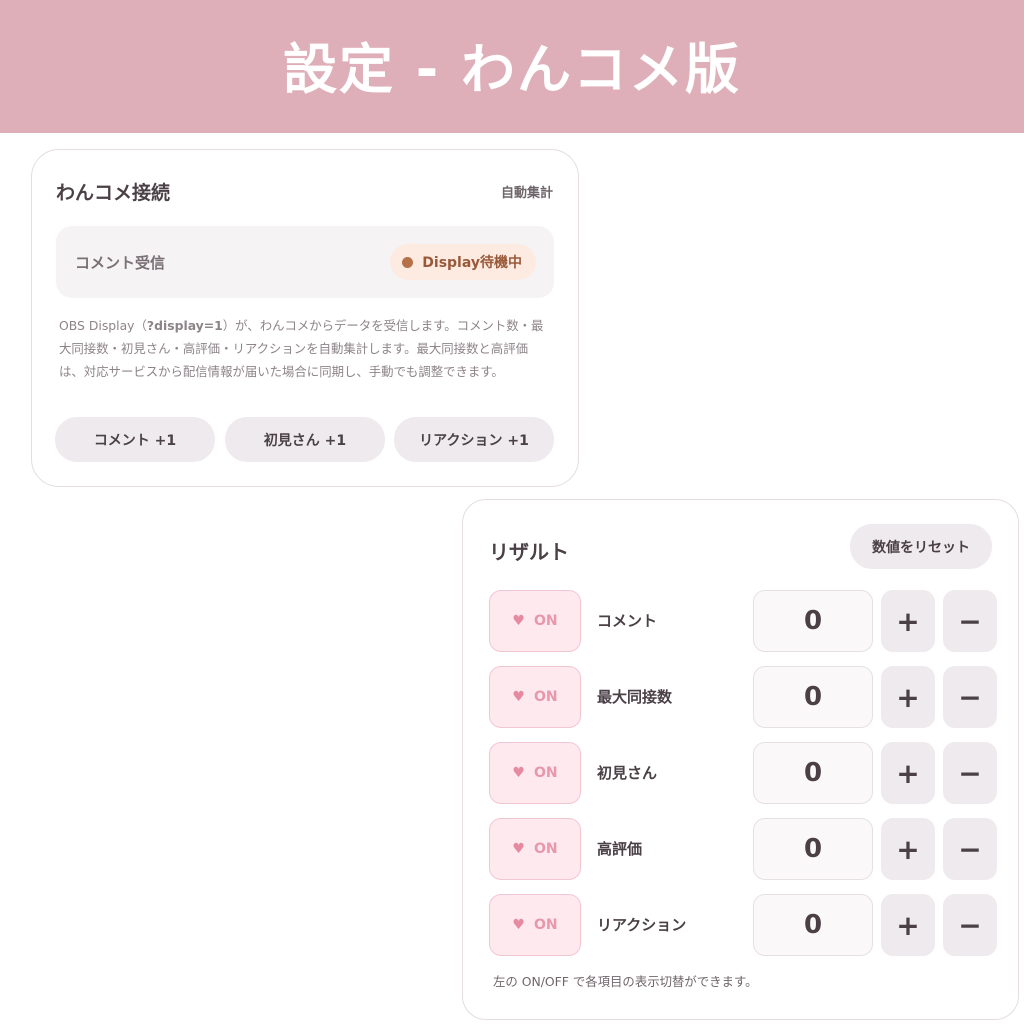  Describe the element at coordinates (511, 69) in the screenshot. I see `page-title: 設定 - わんコメ版` at that location.